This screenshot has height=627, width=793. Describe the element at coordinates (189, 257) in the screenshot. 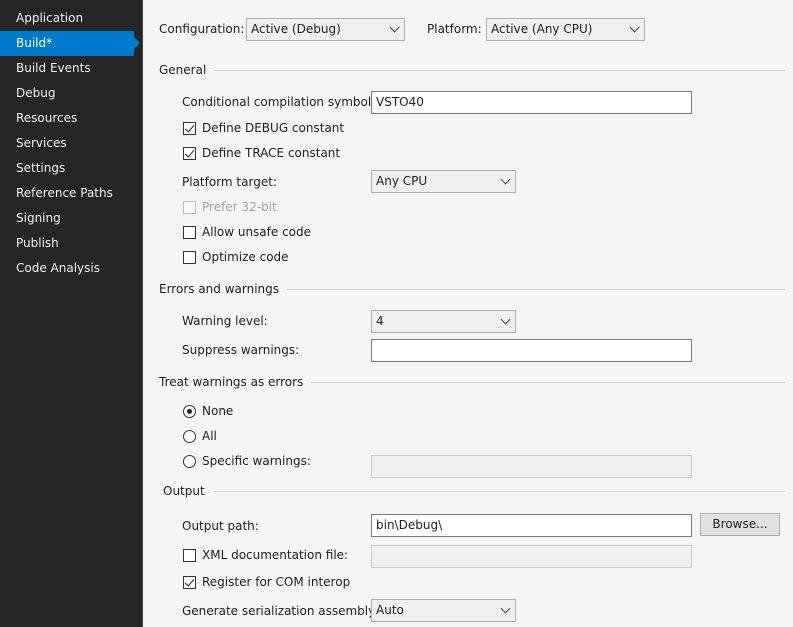

I see `optimize-code-checkbox` at that location.